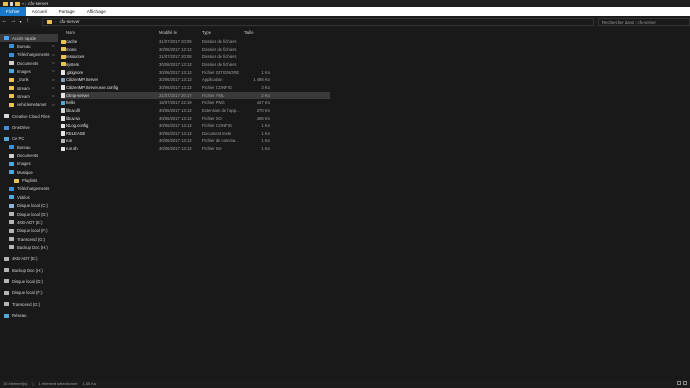 The width and height of the screenshot is (690, 388). I want to click on sidebar-item-label: Playlists, so click(30, 181).